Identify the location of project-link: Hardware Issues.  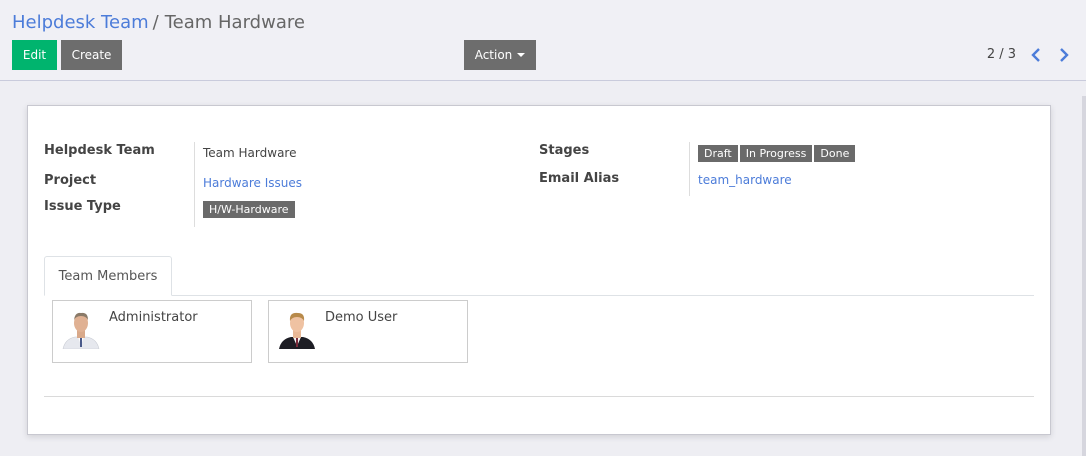
(252, 183).